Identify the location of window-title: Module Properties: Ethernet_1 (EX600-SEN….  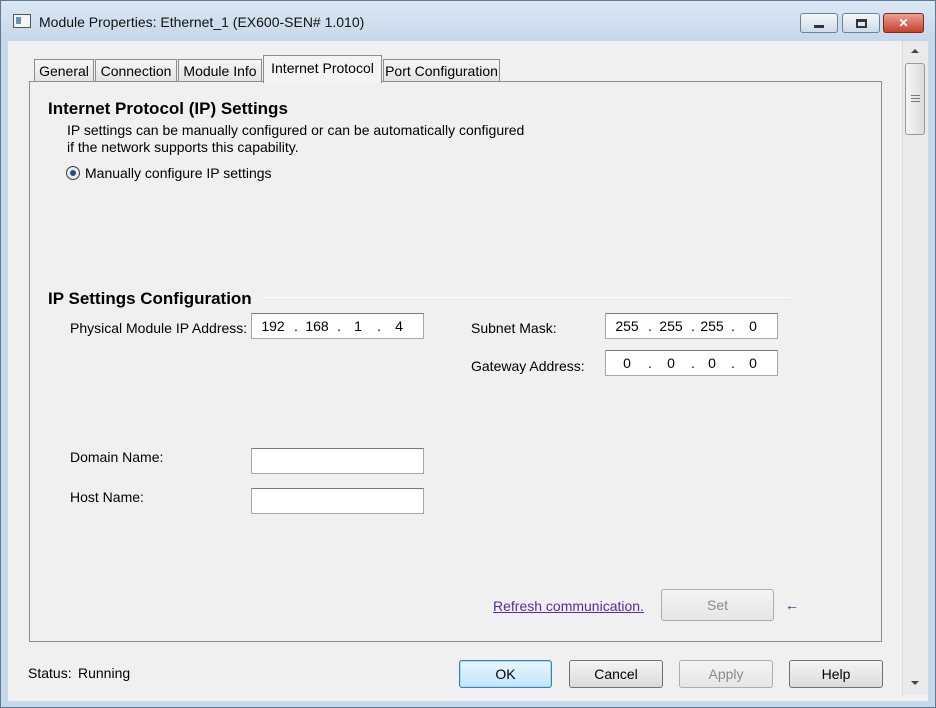
(202, 22).